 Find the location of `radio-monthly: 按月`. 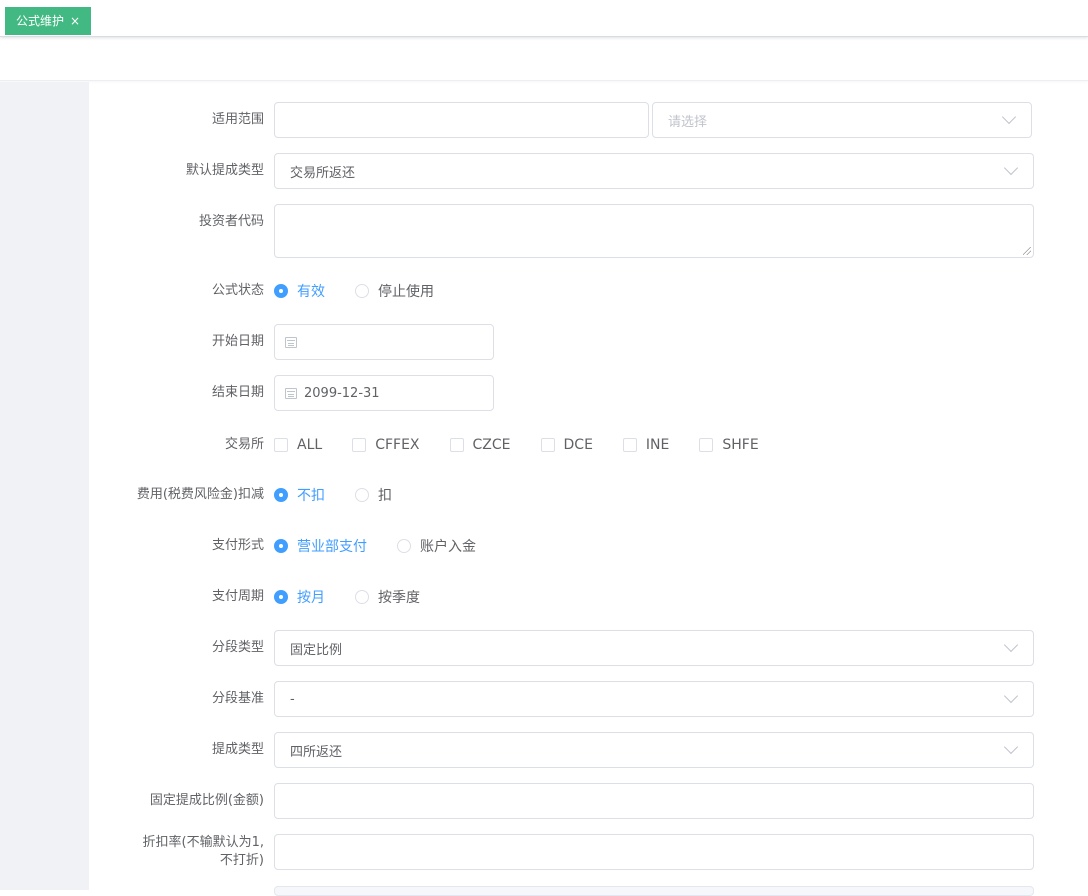

radio-monthly: 按月 is located at coordinates (299, 597).